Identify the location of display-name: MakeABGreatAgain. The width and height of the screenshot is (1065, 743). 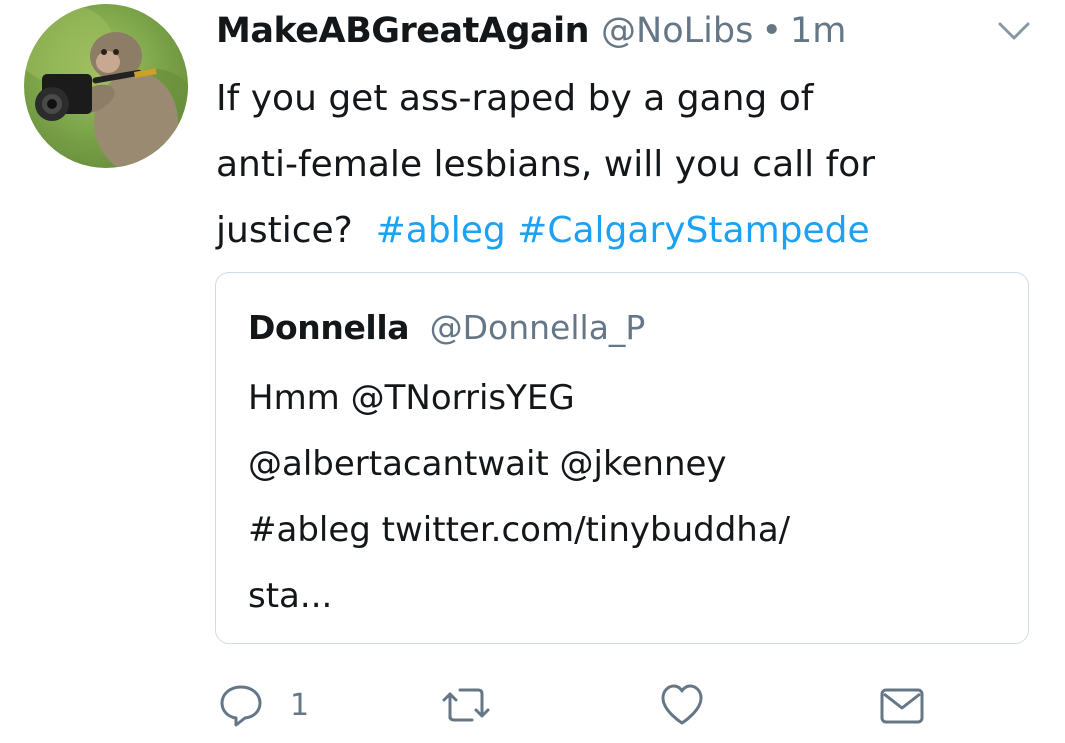
(403, 31).